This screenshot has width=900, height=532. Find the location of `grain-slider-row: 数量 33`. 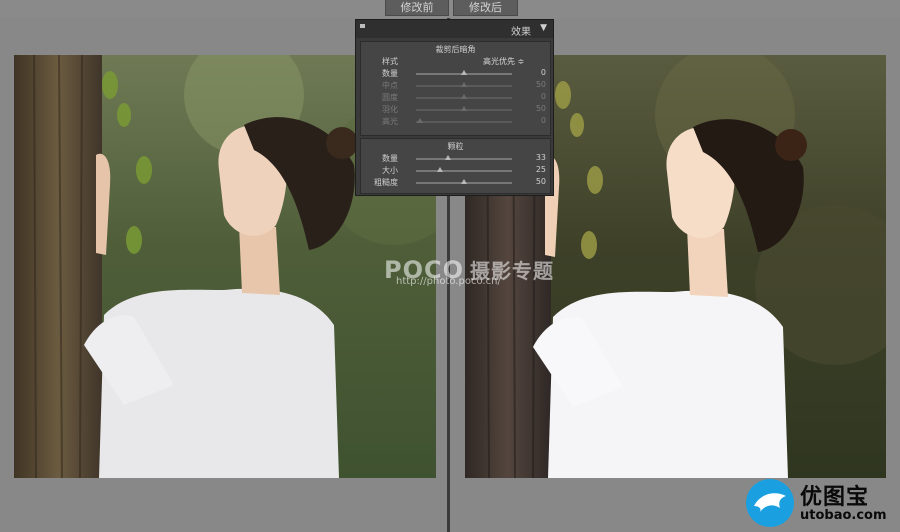

grain-slider-row: 数量 33 is located at coordinates (455, 158).